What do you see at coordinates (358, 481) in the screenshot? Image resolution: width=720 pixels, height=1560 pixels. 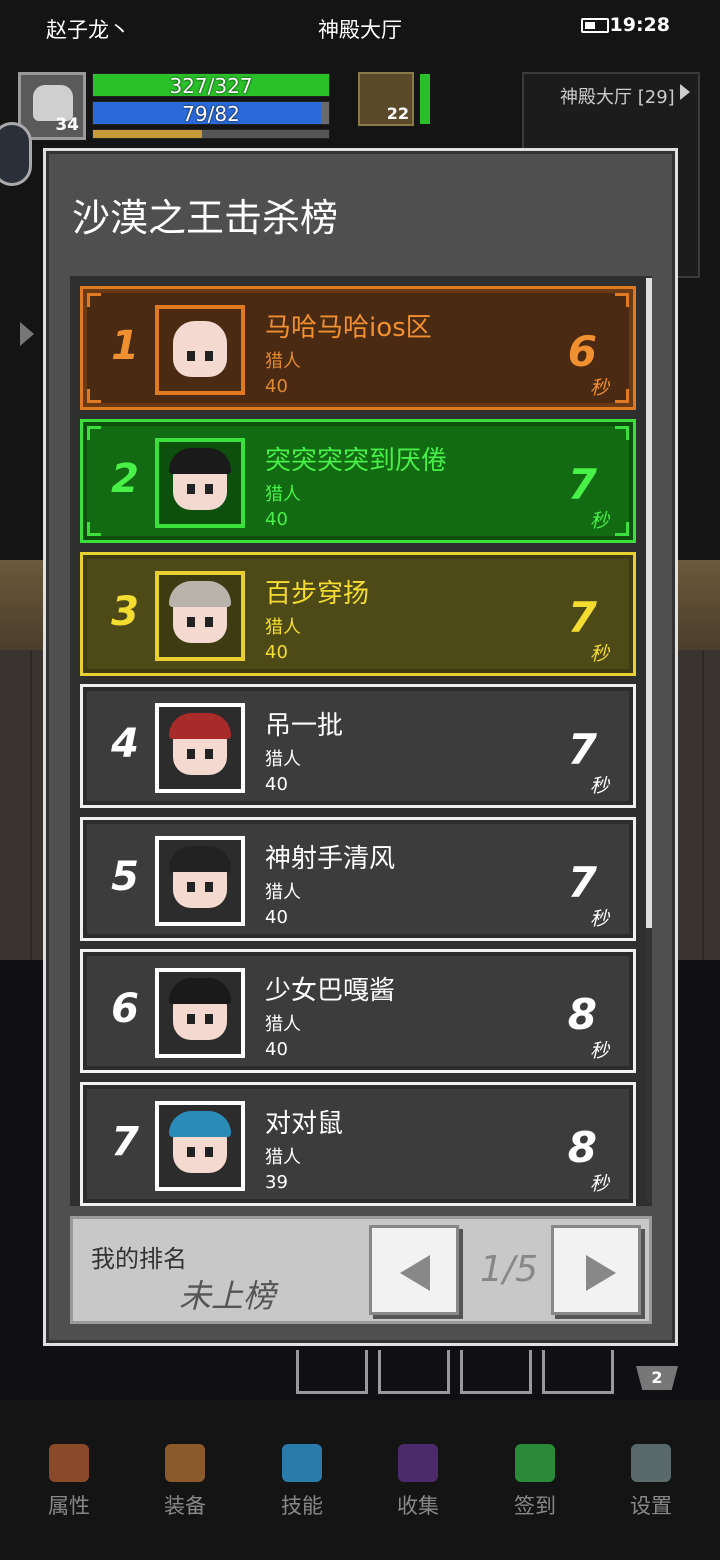 I see `leaderboard-row: 2 突突突突到厌倦 猎人 40 7 秒` at bounding box center [358, 481].